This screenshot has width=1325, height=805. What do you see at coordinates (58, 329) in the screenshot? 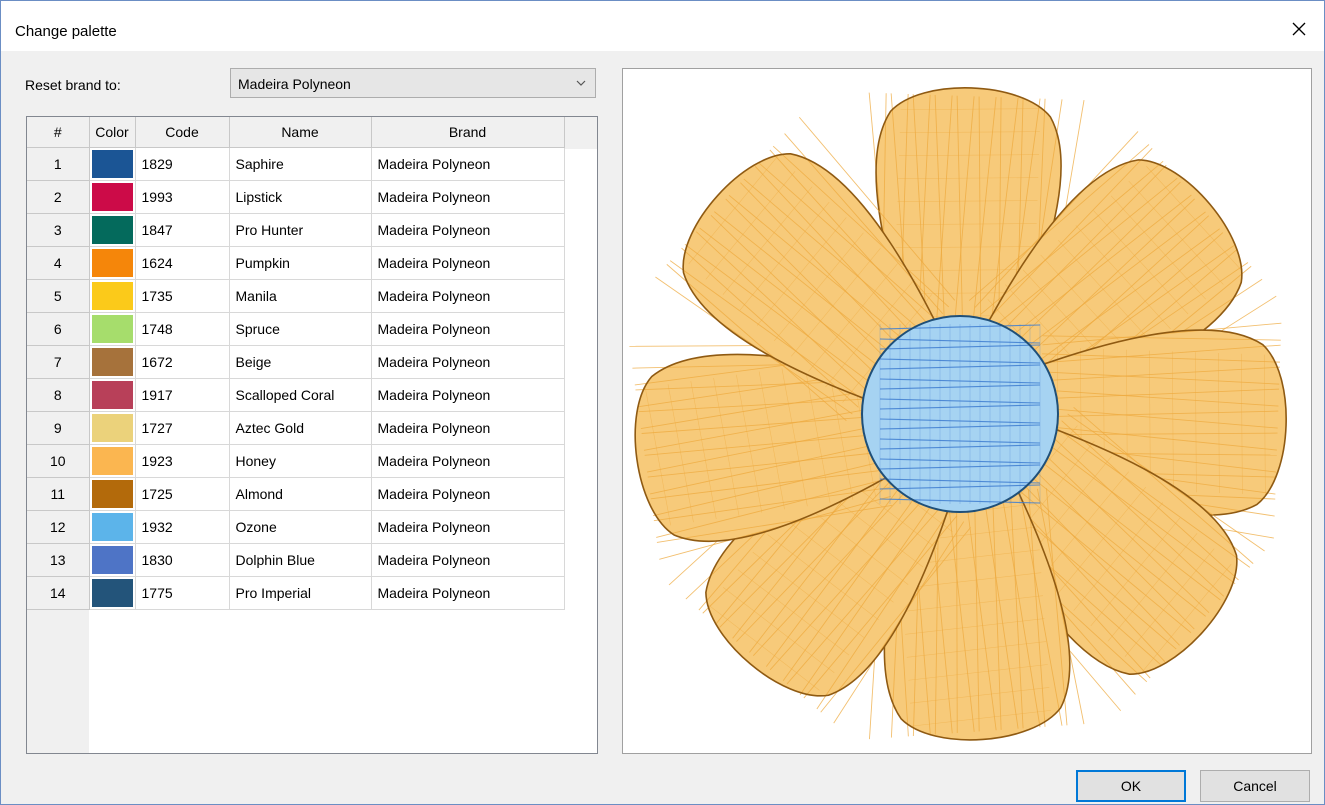
I see `row-number: 6` at bounding box center [58, 329].